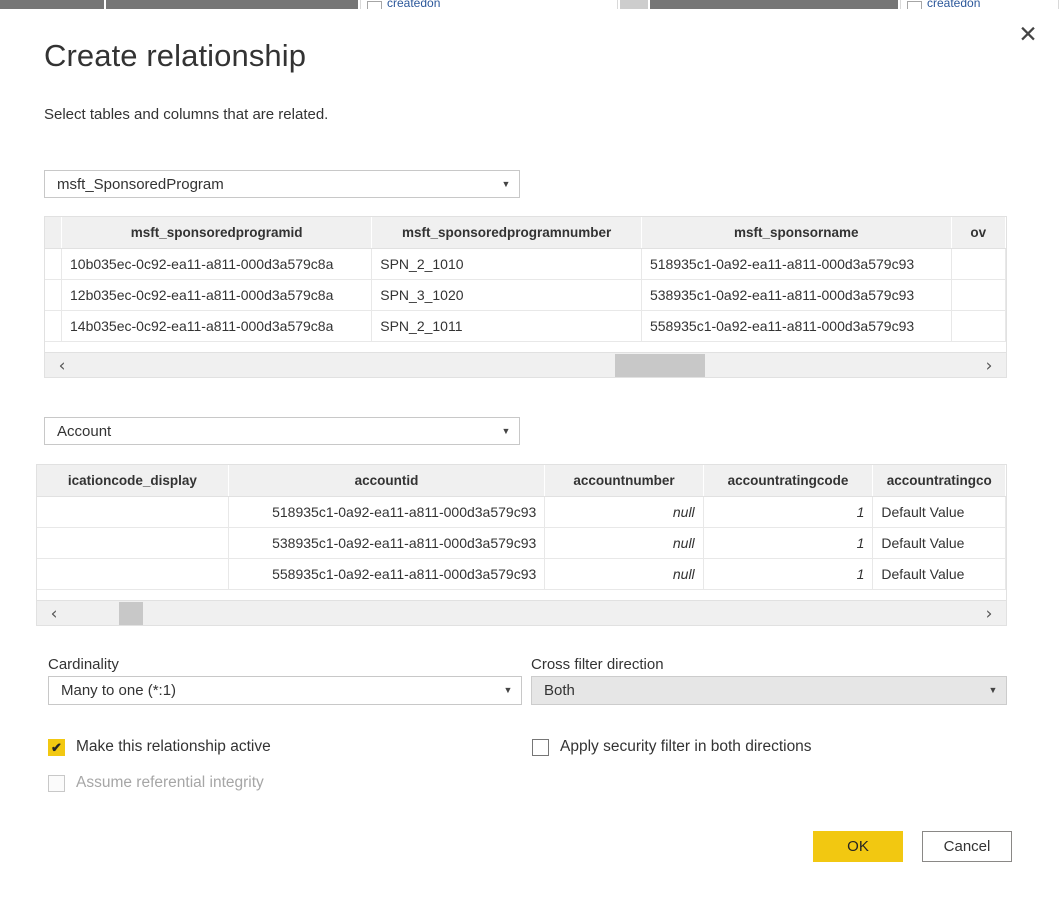 The image size is (1059, 906). I want to click on make-relationship-active-label: Make this relationship active, so click(173, 746).